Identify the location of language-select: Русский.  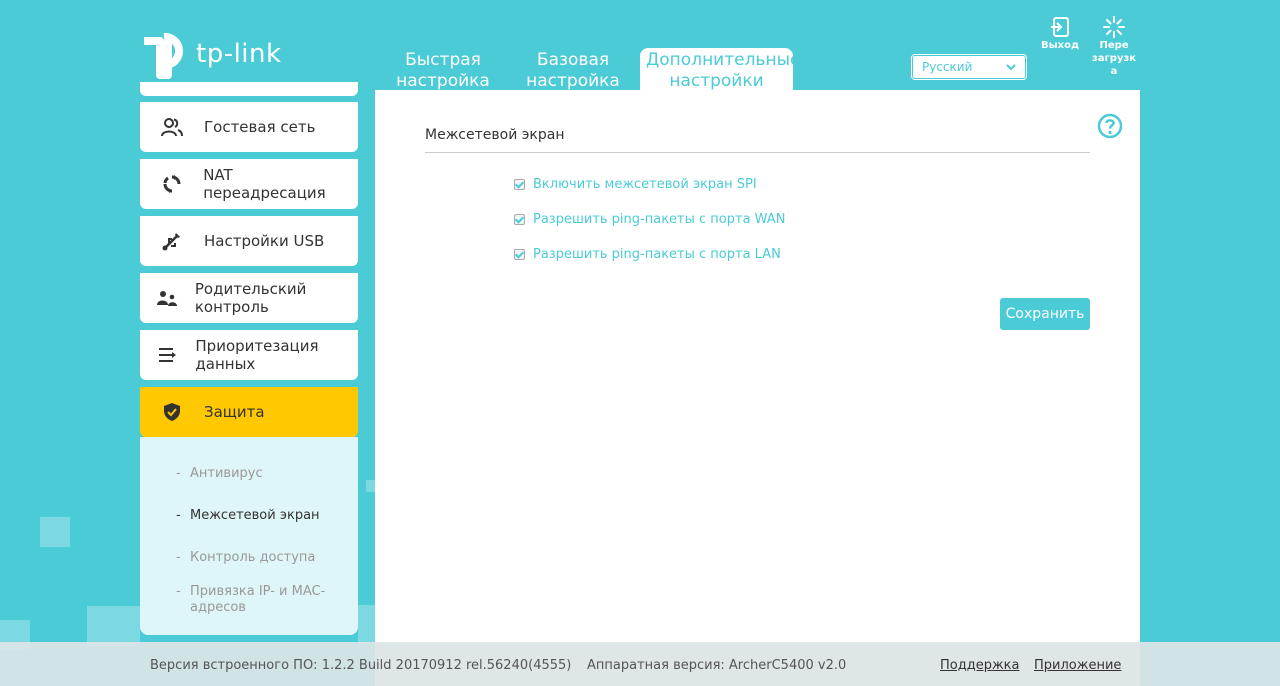
(969, 67).